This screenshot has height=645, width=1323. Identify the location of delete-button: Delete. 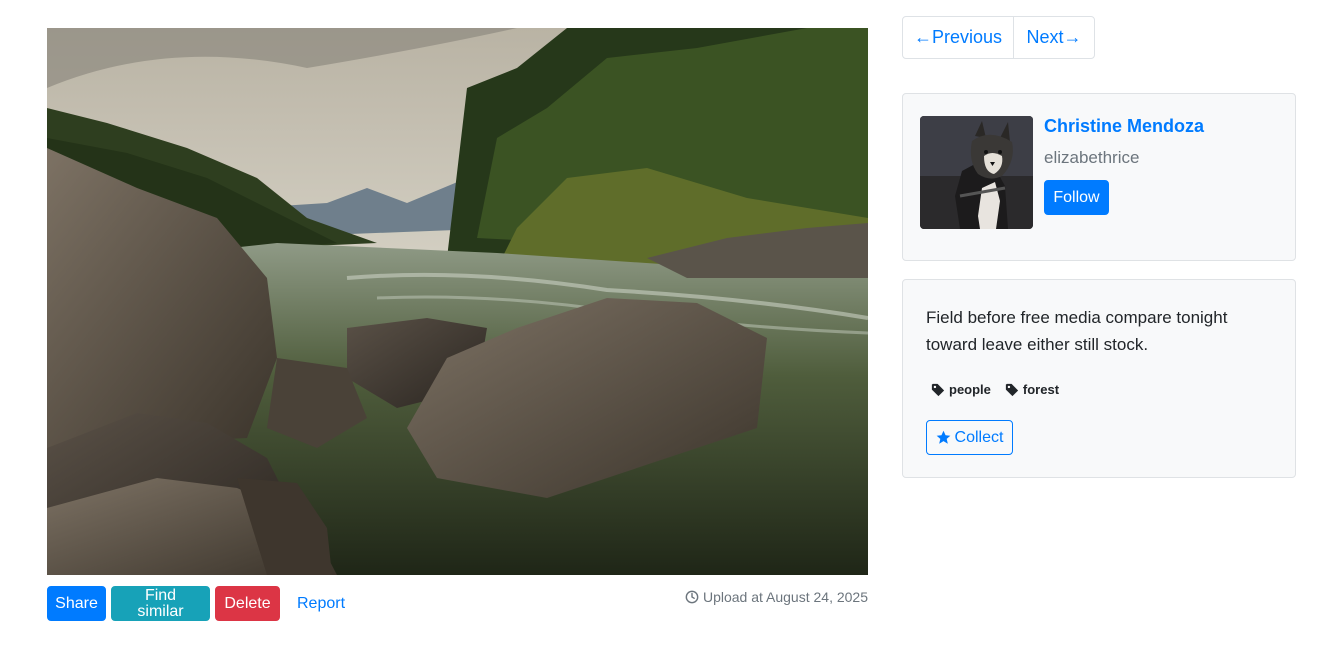
(247, 603).